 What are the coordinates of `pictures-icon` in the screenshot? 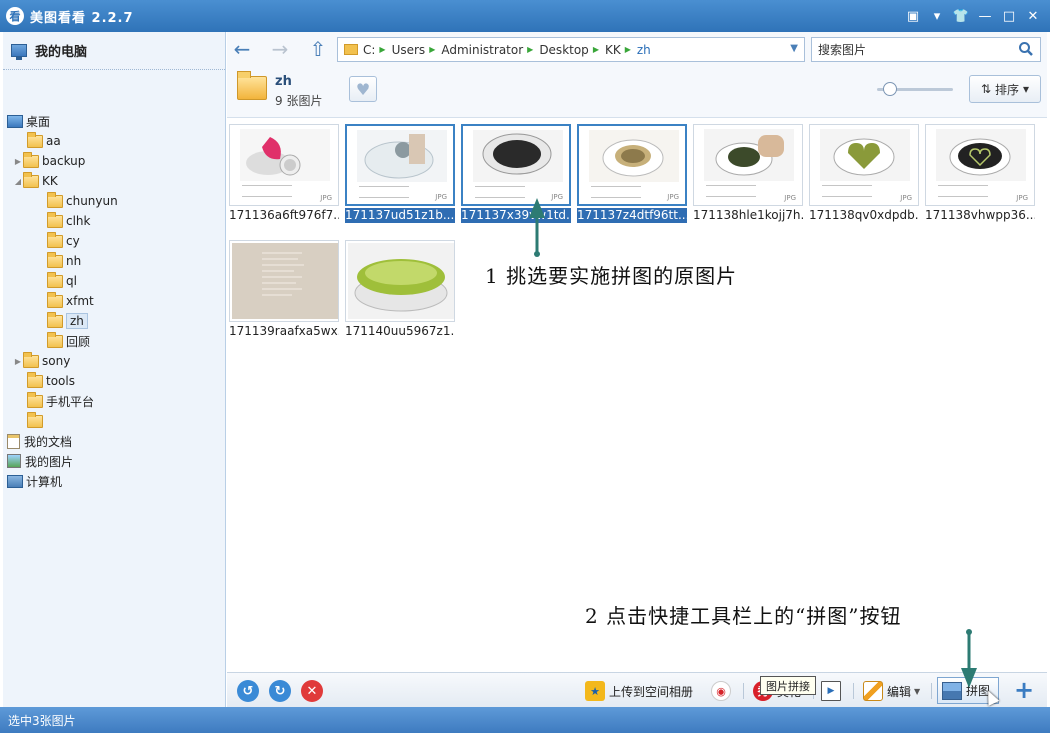 It's located at (14, 461).